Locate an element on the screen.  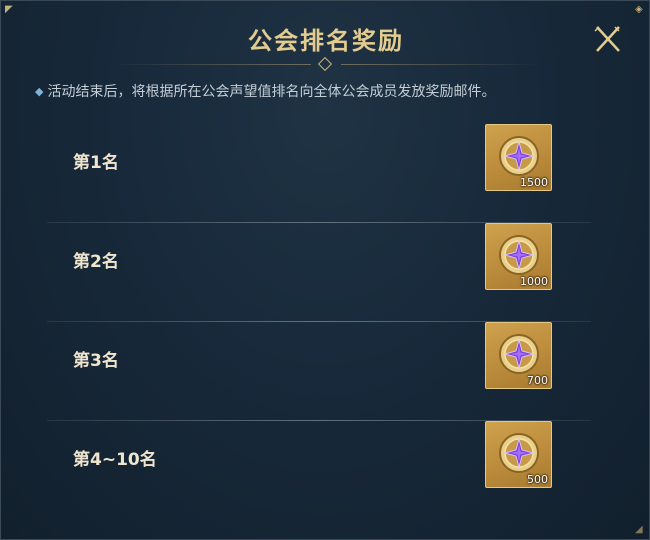
panel-title: 公会排名奖励 is located at coordinates (326, 41).